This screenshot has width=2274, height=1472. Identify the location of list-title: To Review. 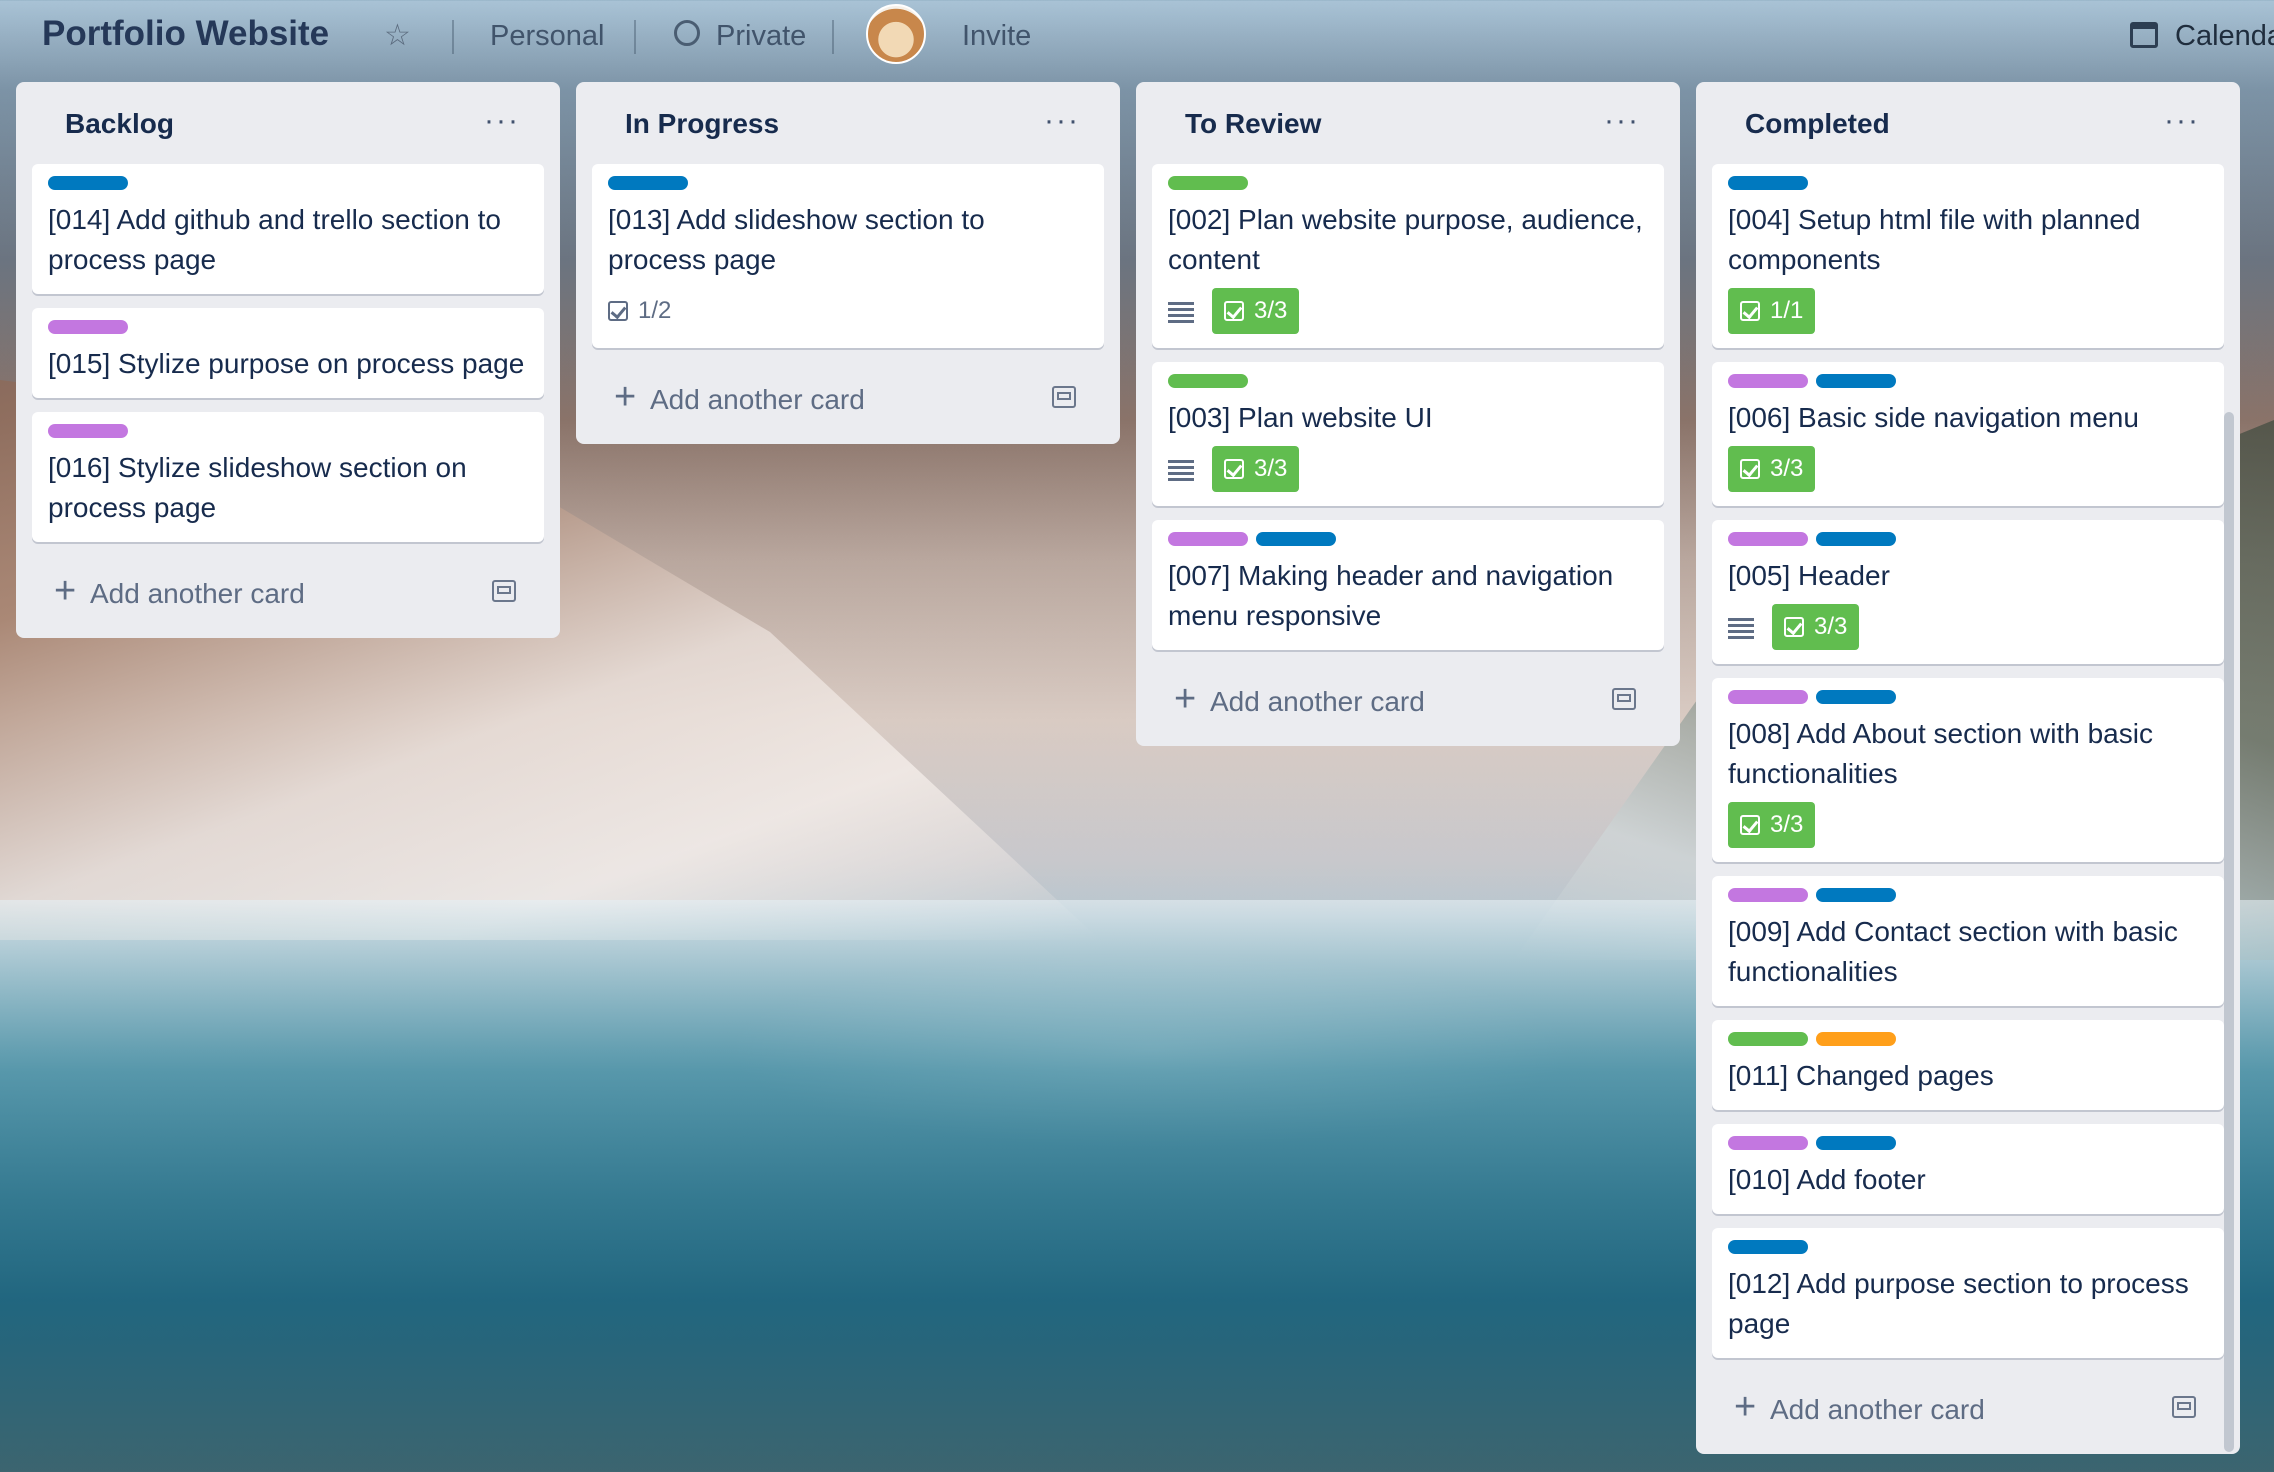
(1253, 124).